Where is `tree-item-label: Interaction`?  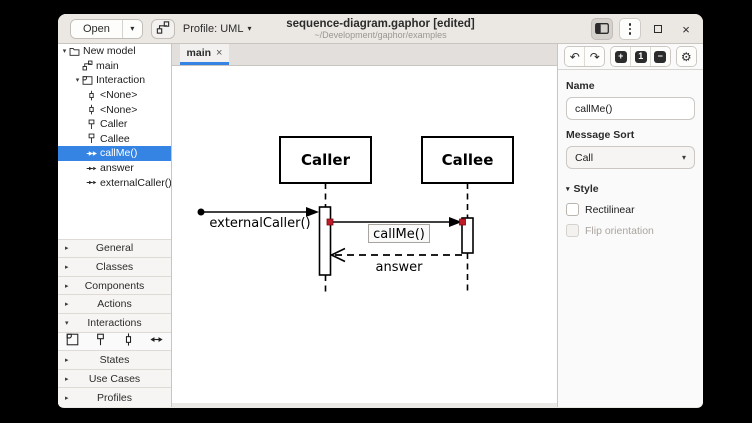 tree-item-label: Interaction is located at coordinates (121, 80).